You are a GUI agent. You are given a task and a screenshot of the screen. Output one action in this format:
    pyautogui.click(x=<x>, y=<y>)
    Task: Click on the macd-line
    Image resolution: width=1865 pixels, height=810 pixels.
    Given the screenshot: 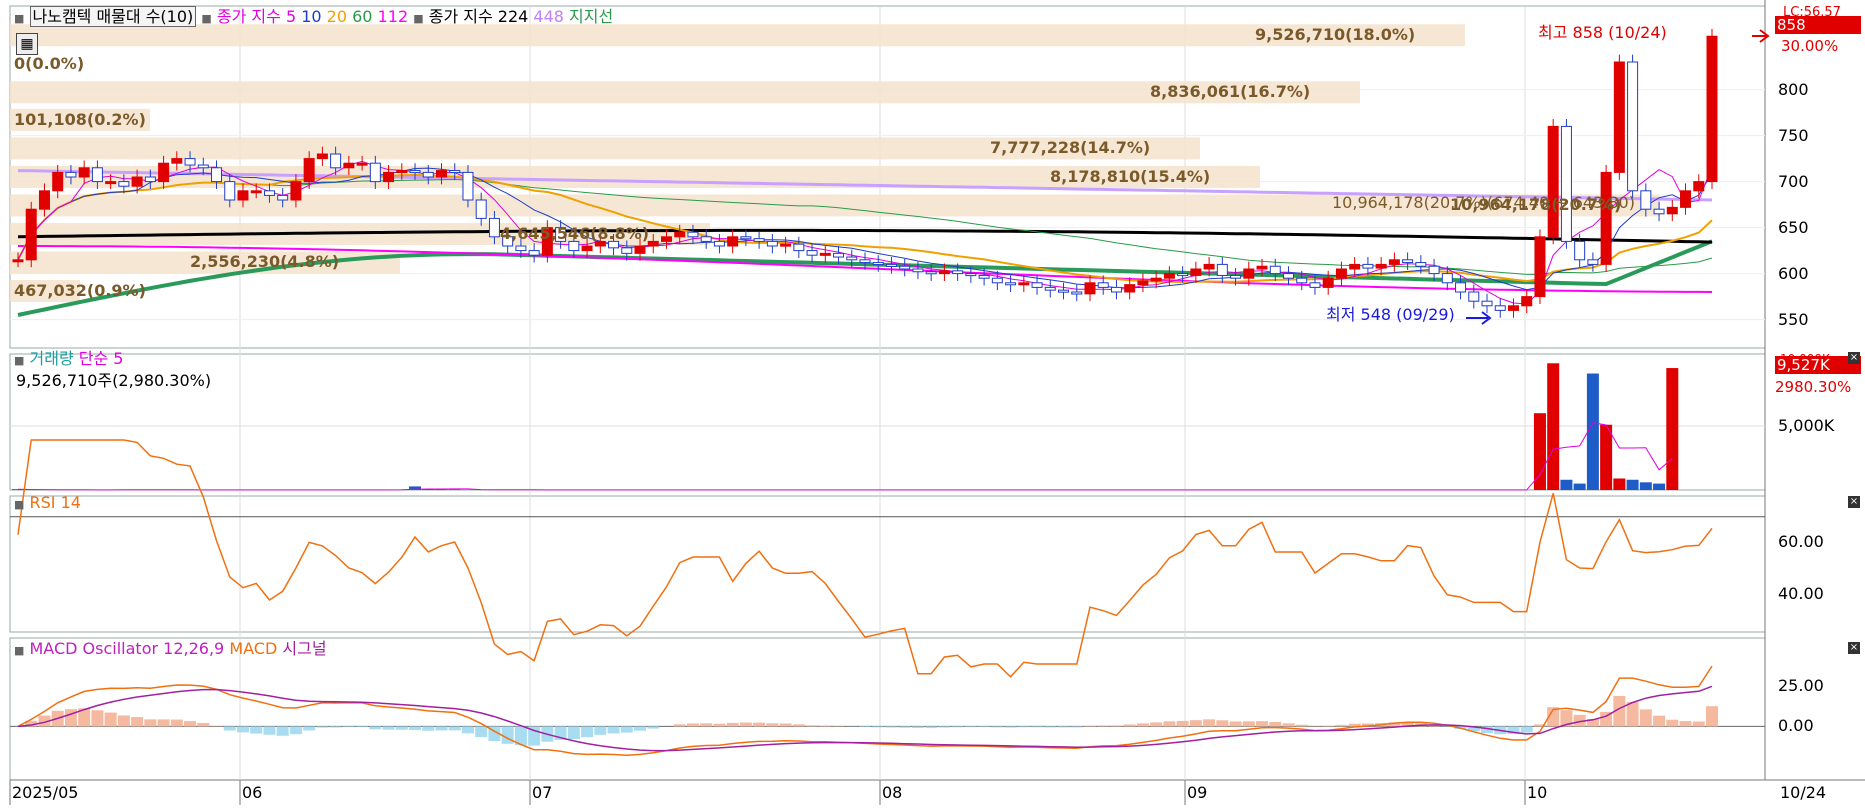 What is the action you would take?
    pyautogui.click(x=865, y=710)
    